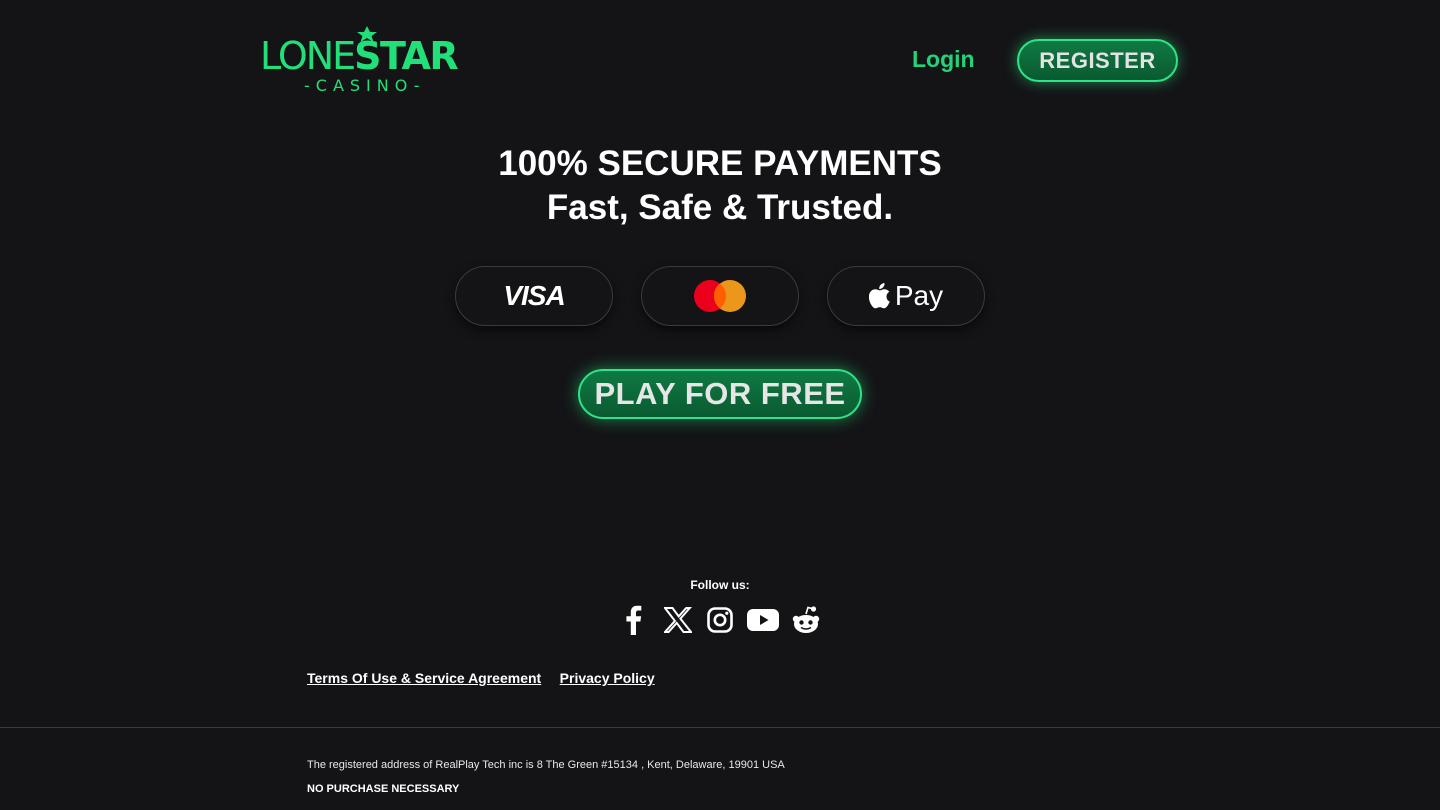  I want to click on headline-line-2: Fast, Safe & Trusted., so click(720, 207).